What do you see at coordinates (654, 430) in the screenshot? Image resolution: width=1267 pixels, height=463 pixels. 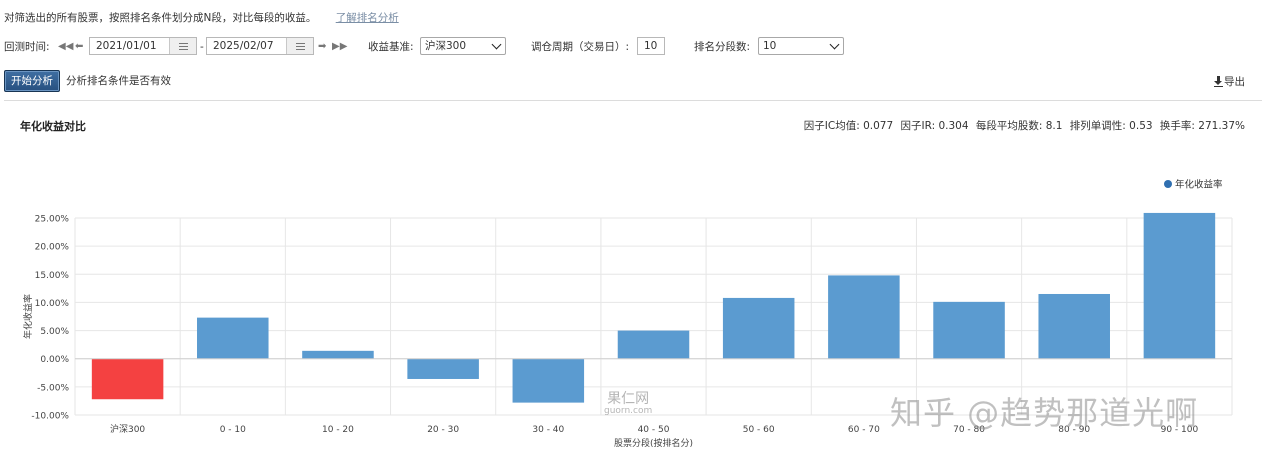 I see `x-tick-label: 40 - 50` at bounding box center [654, 430].